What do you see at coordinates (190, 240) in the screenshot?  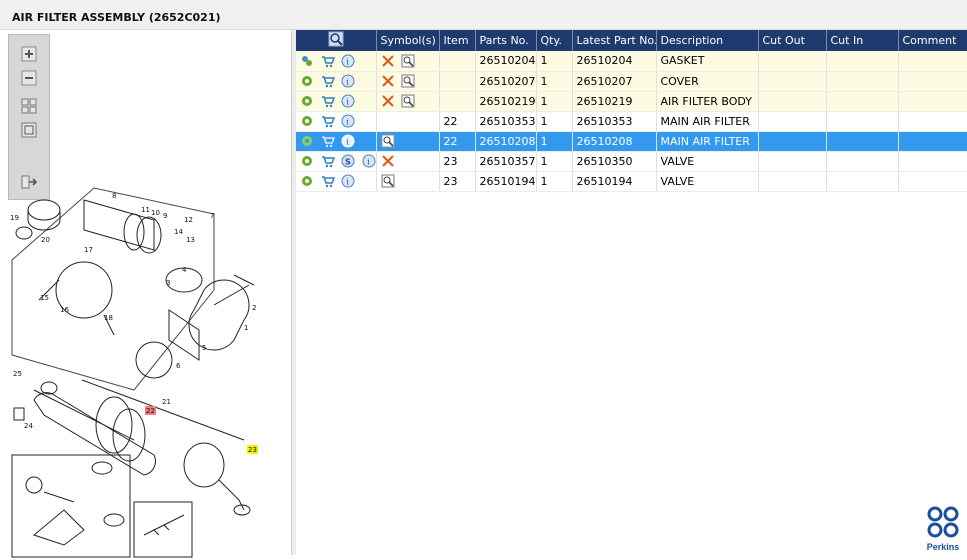 I see `callout-label: 13` at bounding box center [190, 240].